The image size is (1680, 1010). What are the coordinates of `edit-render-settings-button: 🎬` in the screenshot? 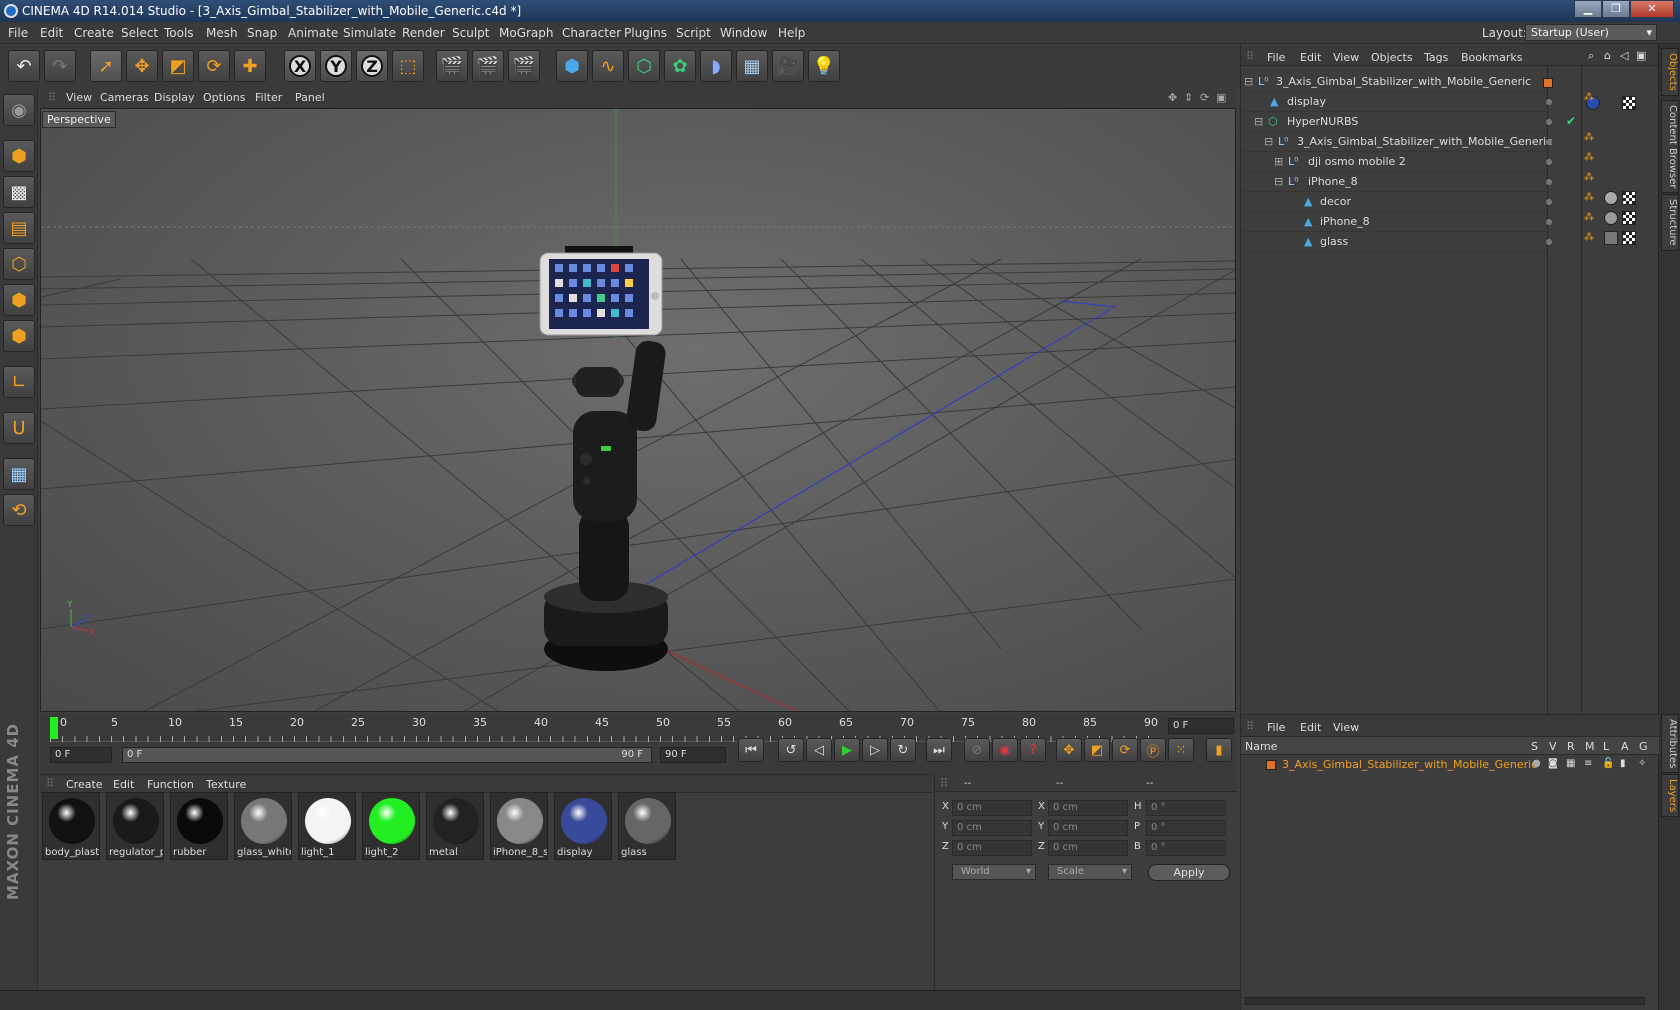 It's located at (524, 66).